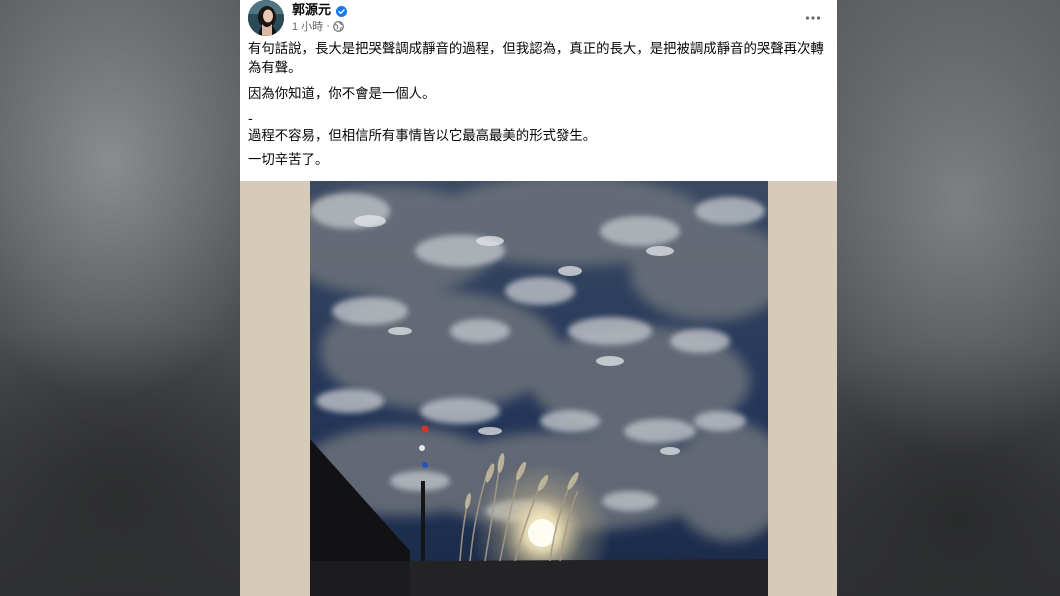 The width and height of the screenshot is (1060, 596). What do you see at coordinates (307, 26) in the screenshot?
I see `post-timestamp: 1 小時` at bounding box center [307, 26].